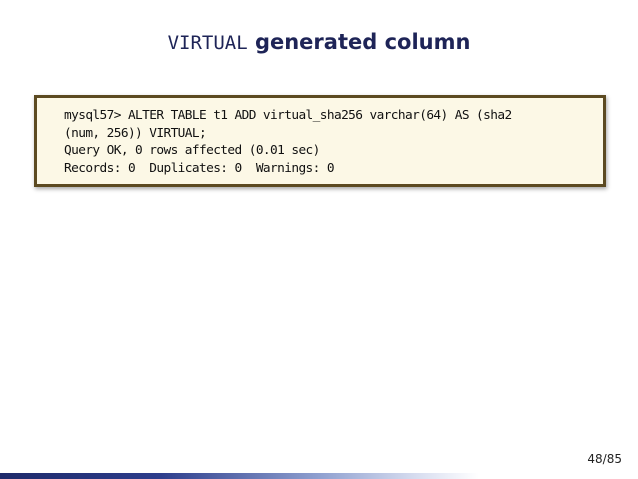 This screenshot has height=479, width=638. What do you see at coordinates (207, 43) in the screenshot?
I see `slide-title-code: VIRTUAL` at bounding box center [207, 43].